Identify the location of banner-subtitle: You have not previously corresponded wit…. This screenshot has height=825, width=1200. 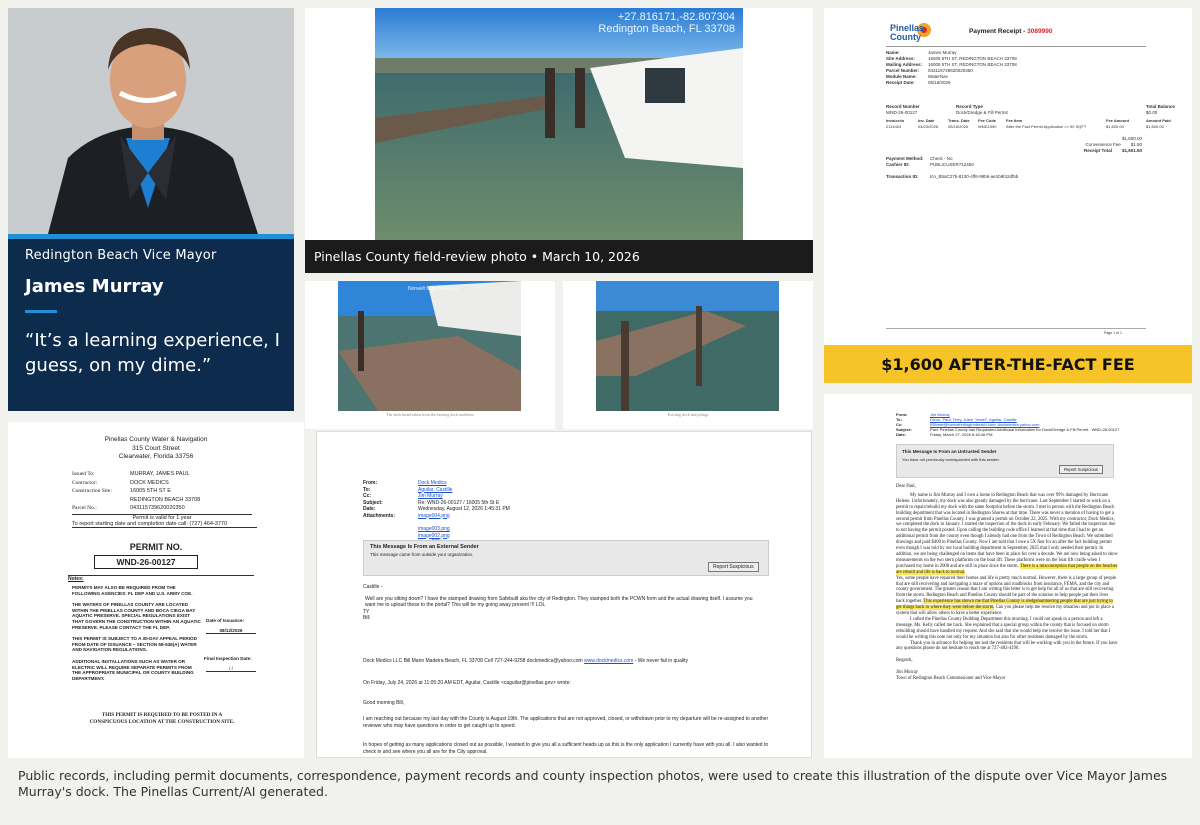
(951, 459).